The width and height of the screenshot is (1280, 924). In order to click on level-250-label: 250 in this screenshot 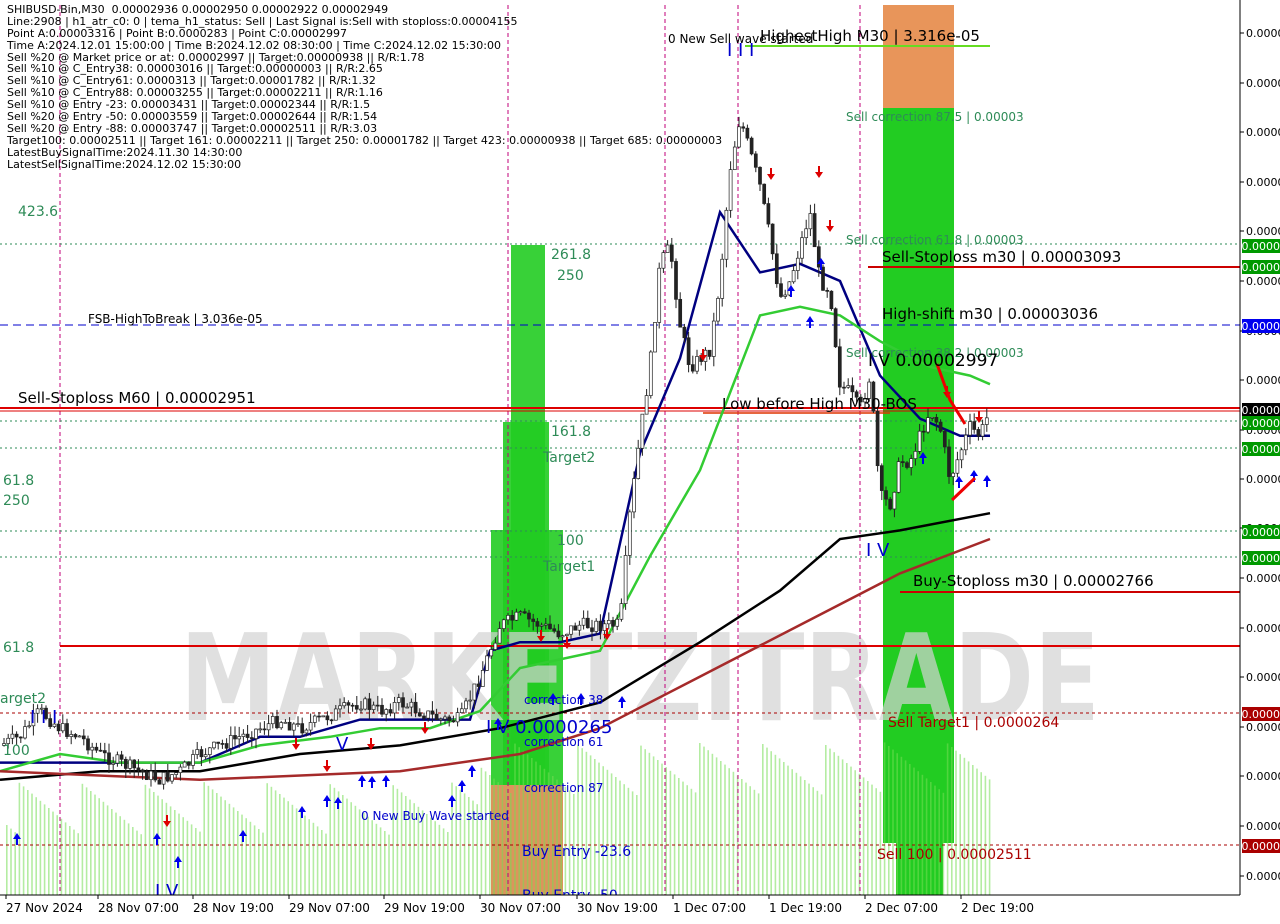, I will do `click(570, 276)`.